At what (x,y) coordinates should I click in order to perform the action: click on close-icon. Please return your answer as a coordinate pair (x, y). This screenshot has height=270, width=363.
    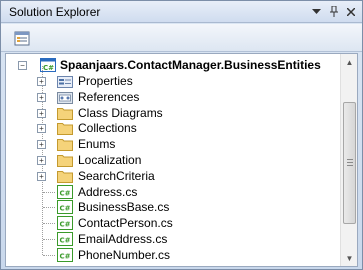
    Looking at the image, I should click on (350, 11).